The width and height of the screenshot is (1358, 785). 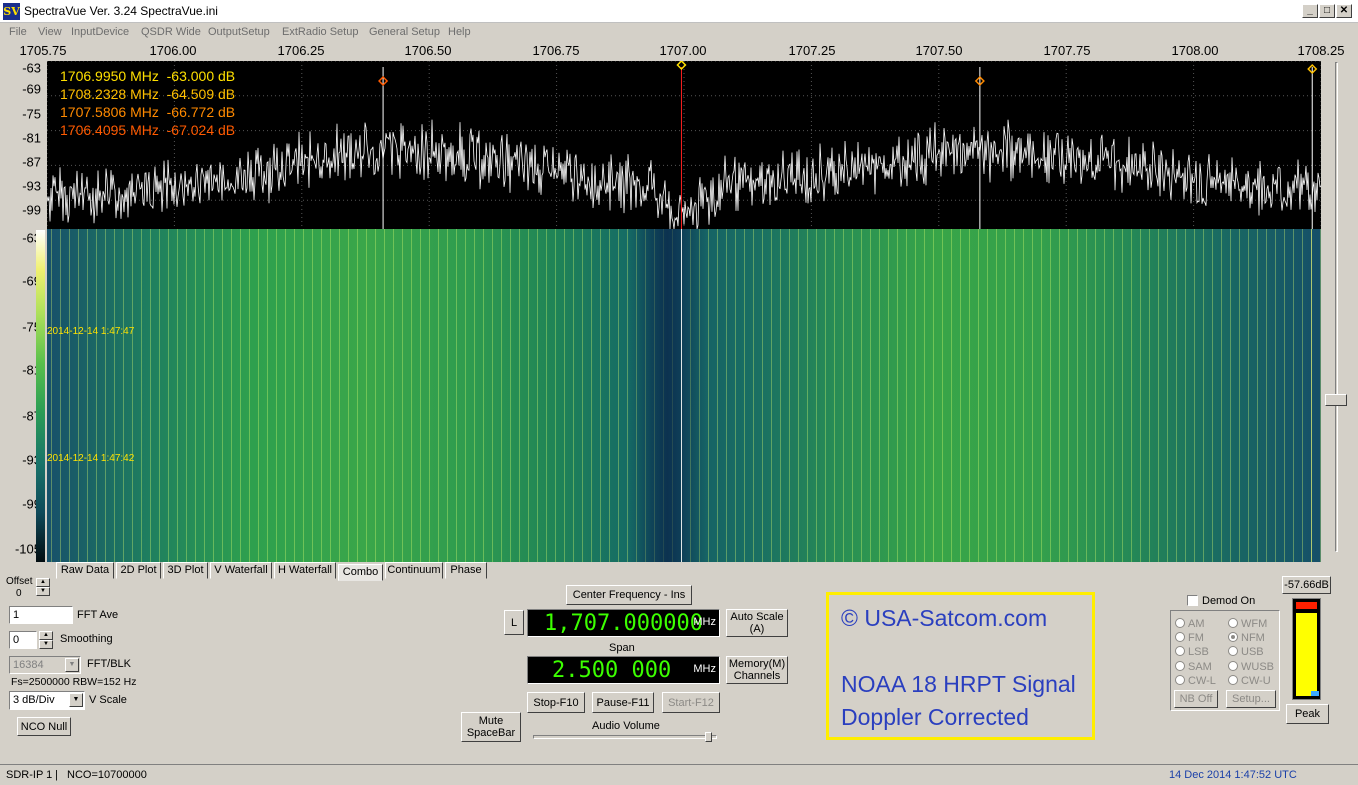 I want to click on freq-tick-label: 1707.75, so click(x=1067, y=50).